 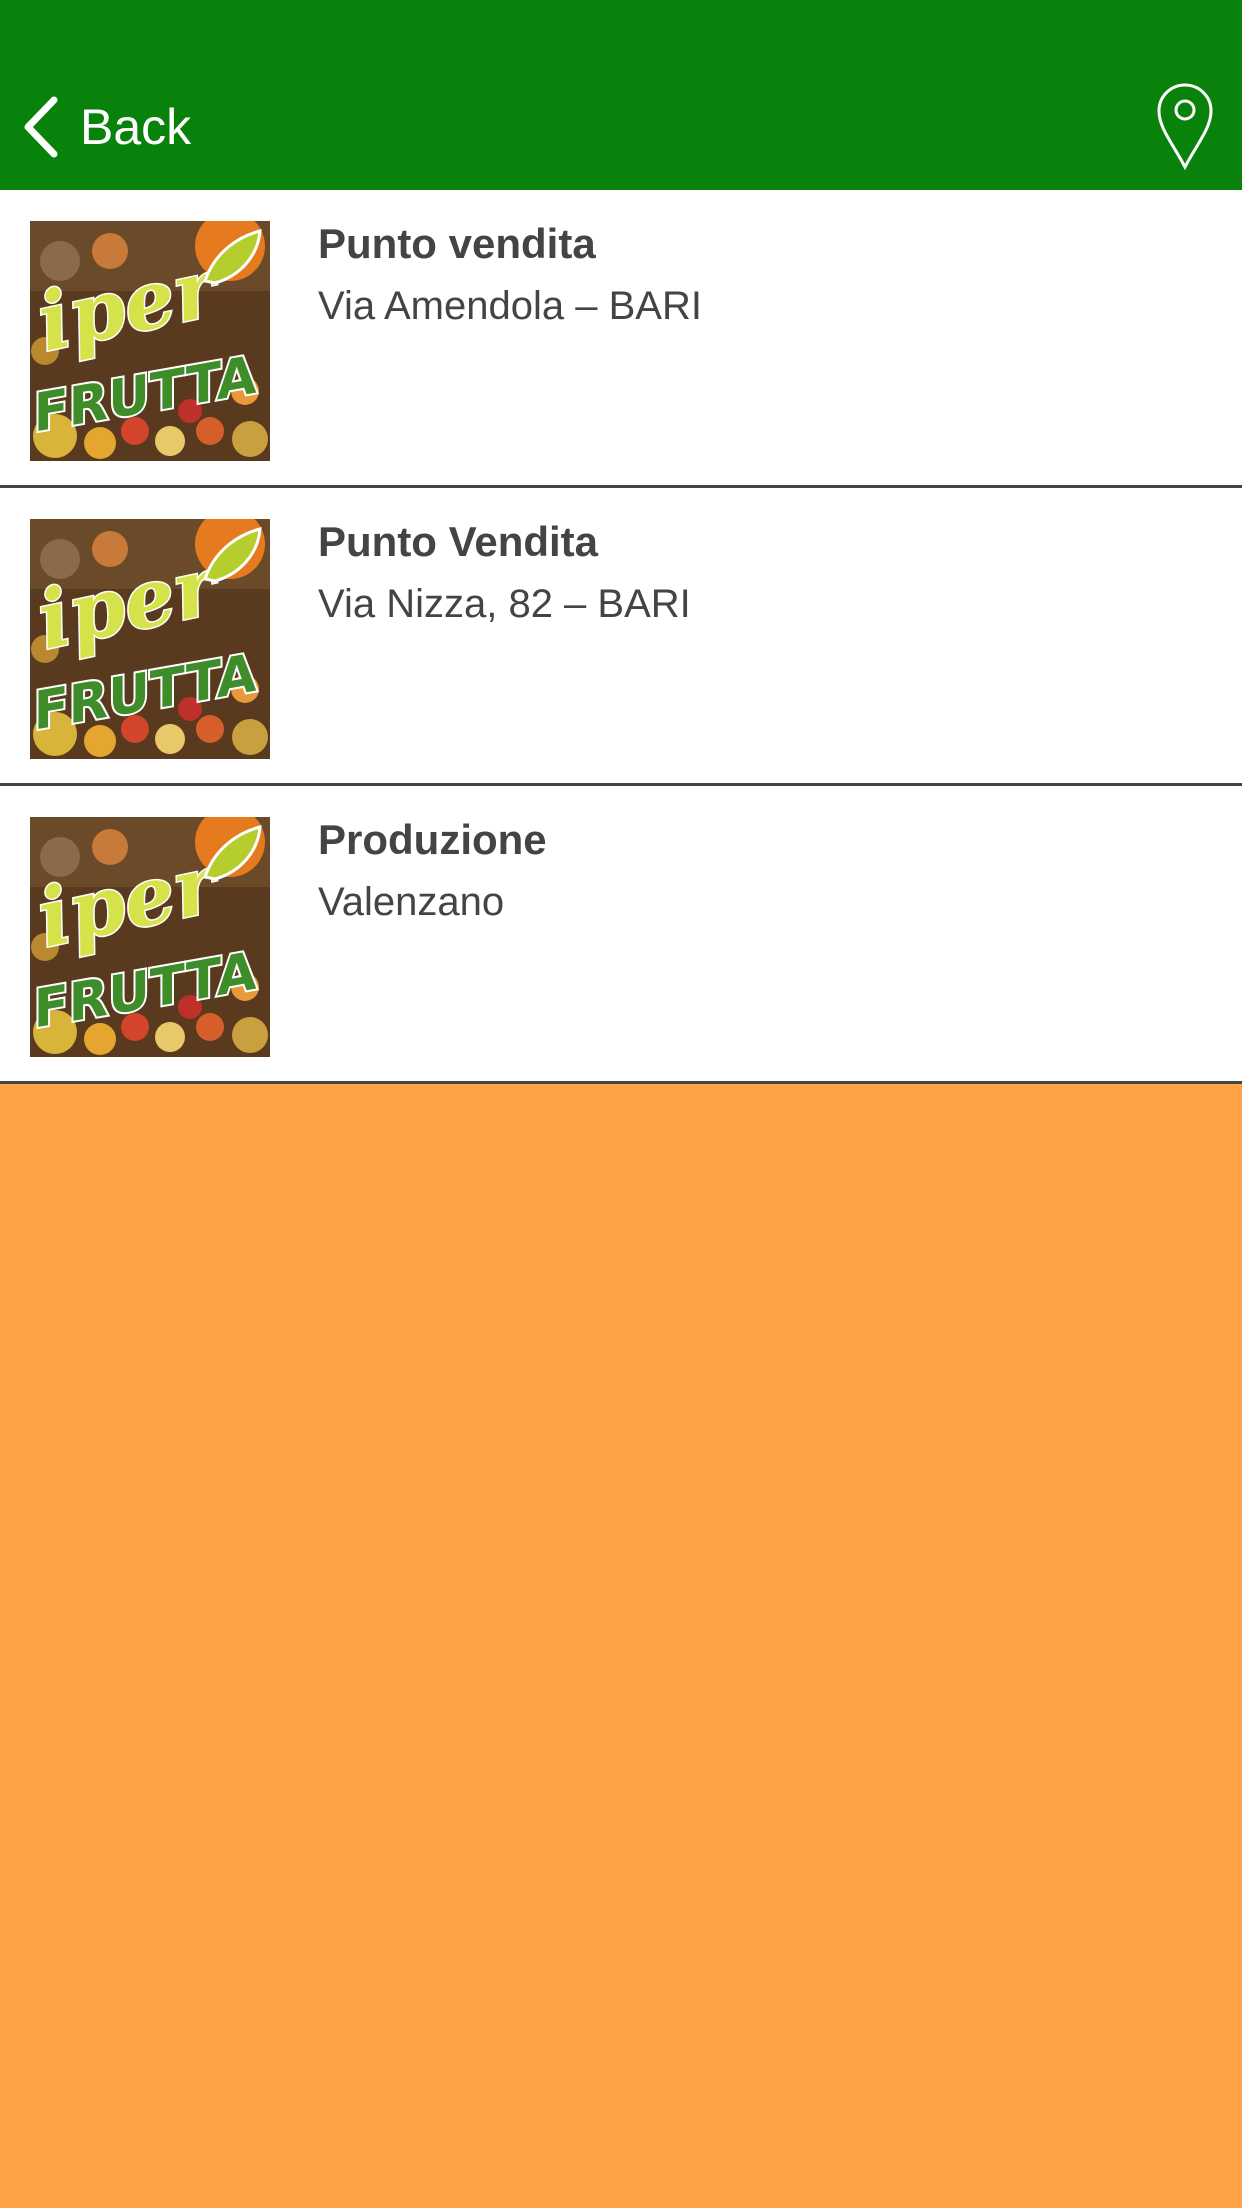 What do you see at coordinates (504, 604) in the screenshot?
I see `location-address: Via Nizza, 82 – BARI` at bounding box center [504, 604].